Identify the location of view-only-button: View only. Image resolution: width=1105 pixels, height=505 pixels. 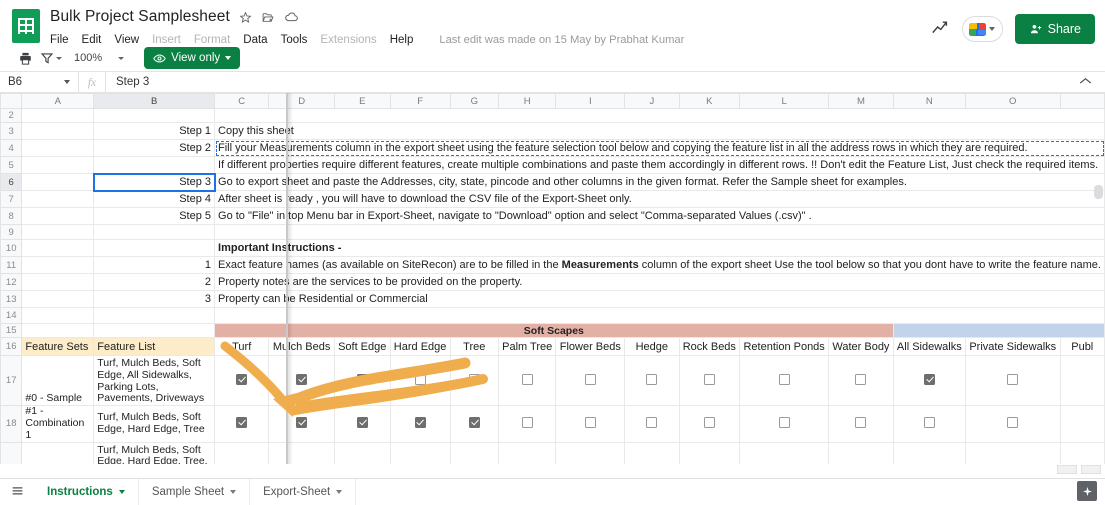
(192, 58).